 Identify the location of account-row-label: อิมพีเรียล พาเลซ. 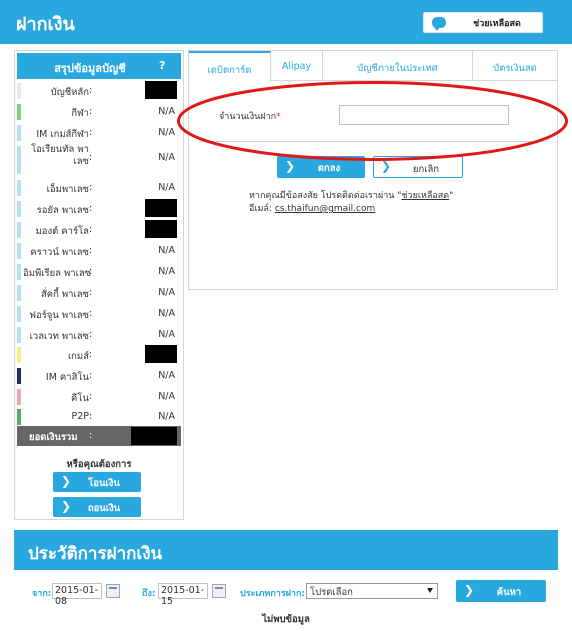
(57, 273).